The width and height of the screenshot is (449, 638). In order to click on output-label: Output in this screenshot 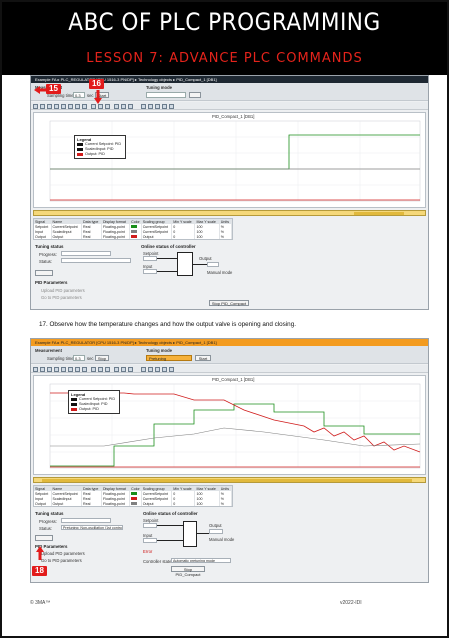, I will do `click(215, 525)`.